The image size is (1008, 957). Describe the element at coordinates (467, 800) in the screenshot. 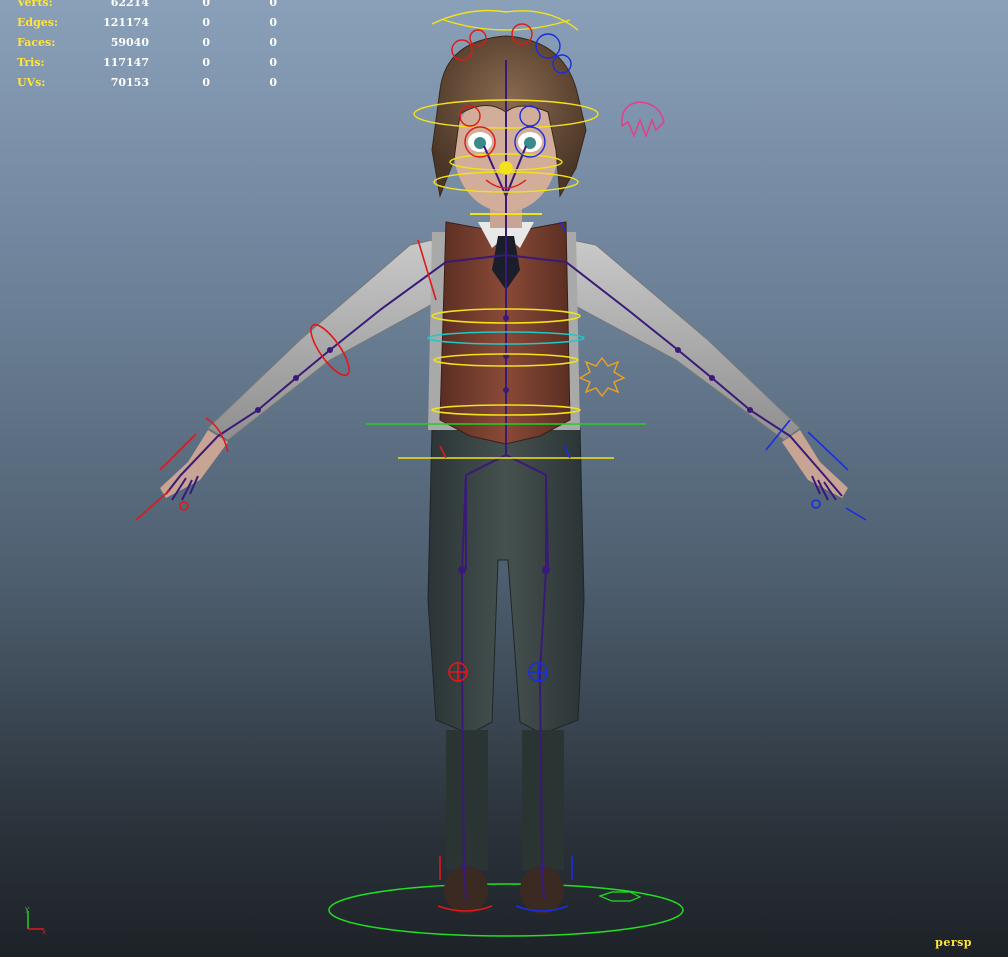

I see `left-sock-mesh` at that location.